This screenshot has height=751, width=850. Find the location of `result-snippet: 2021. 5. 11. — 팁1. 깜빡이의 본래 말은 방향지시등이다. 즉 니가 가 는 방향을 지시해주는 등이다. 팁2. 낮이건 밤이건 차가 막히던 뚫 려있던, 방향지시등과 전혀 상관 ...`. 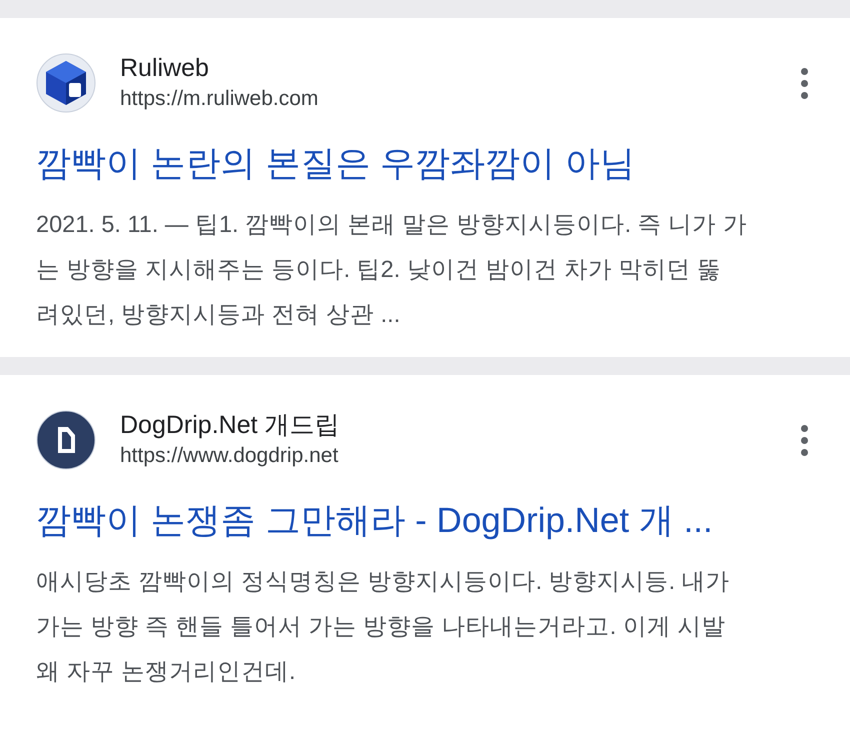

result-snippet: 2021. 5. 11. — 팁1. 깜빡이의 본래 말은 방향지시등이다. 즉 니가 가 는 방향을 지시해주는 등이다. 팁2. 낮이건 밤이건 차가 막히던 뚫 려있던, 방향지시등과 전혀 상관 ... is located at coordinates (392, 269).